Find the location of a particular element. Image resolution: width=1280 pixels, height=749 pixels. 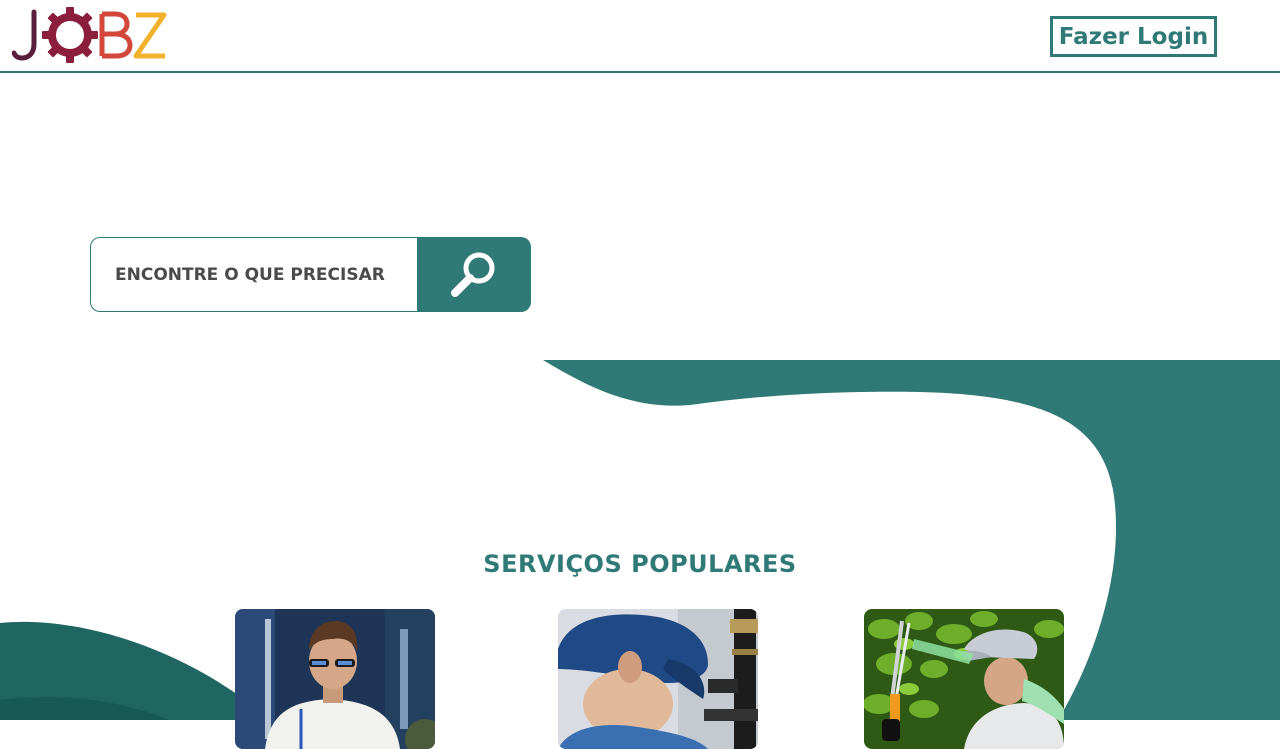

plumber-photo is located at coordinates (658, 679).